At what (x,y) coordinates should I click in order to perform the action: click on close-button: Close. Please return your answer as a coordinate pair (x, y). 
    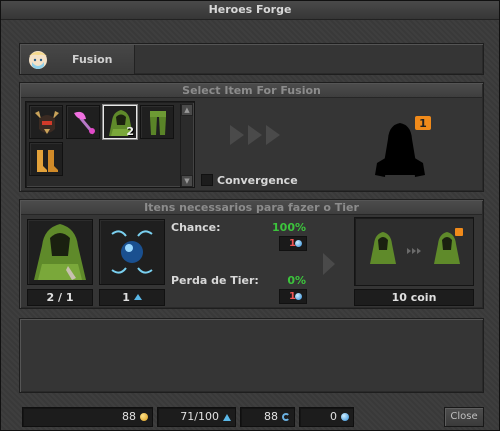
    Looking at the image, I should click on (464, 417).